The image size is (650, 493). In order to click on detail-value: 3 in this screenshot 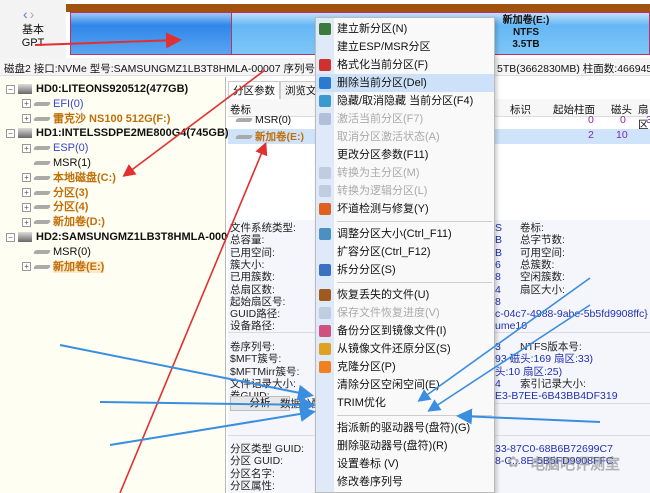, I will do `click(498, 347)`.